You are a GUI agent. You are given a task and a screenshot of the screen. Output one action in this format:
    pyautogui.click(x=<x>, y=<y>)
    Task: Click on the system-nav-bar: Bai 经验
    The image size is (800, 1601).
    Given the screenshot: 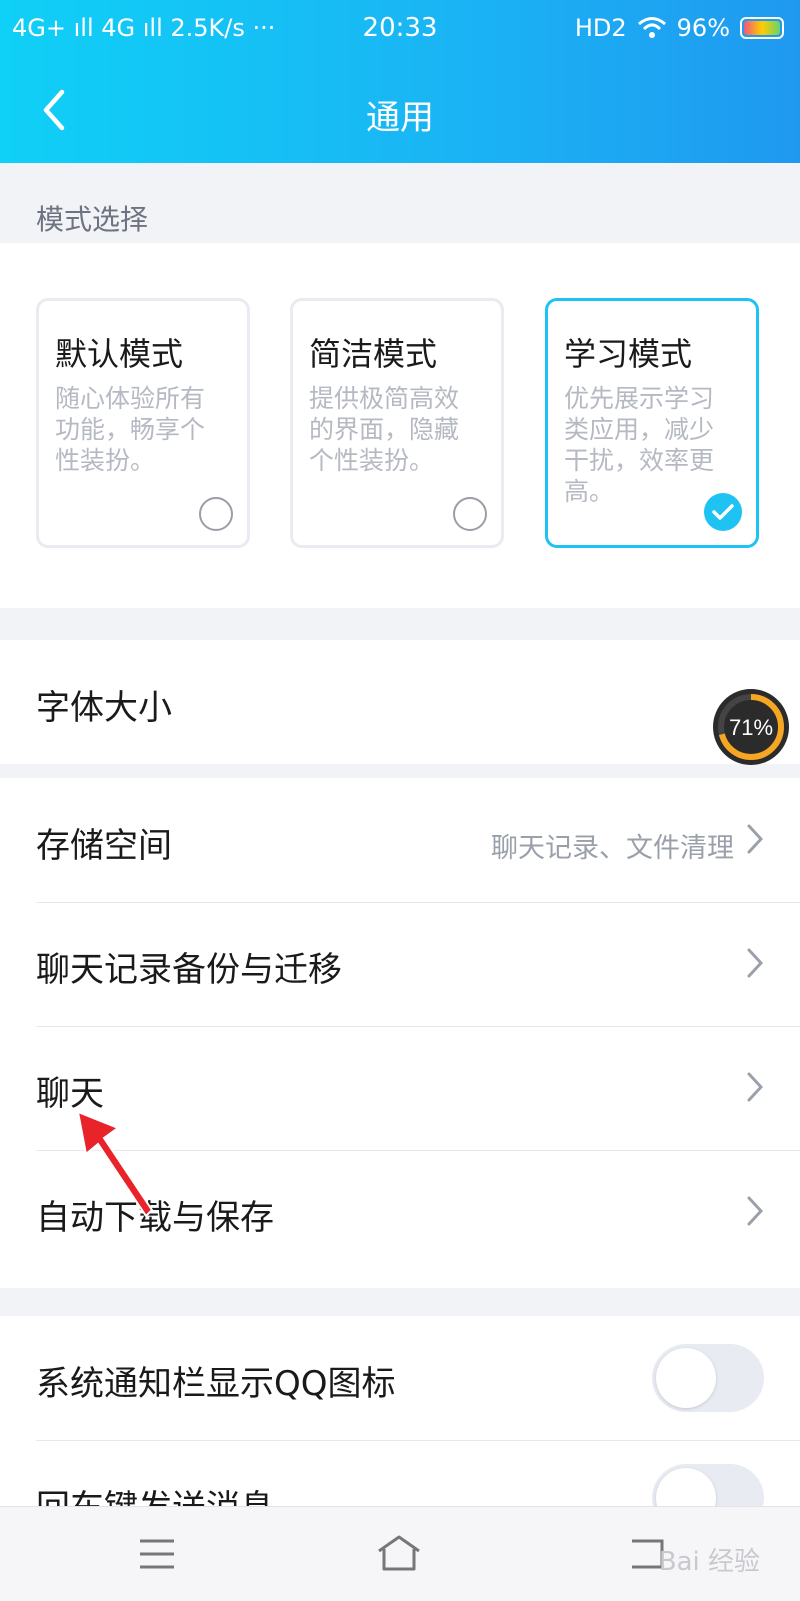 What is the action you would take?
    pyautogui.click(x=400, y=1553)
    